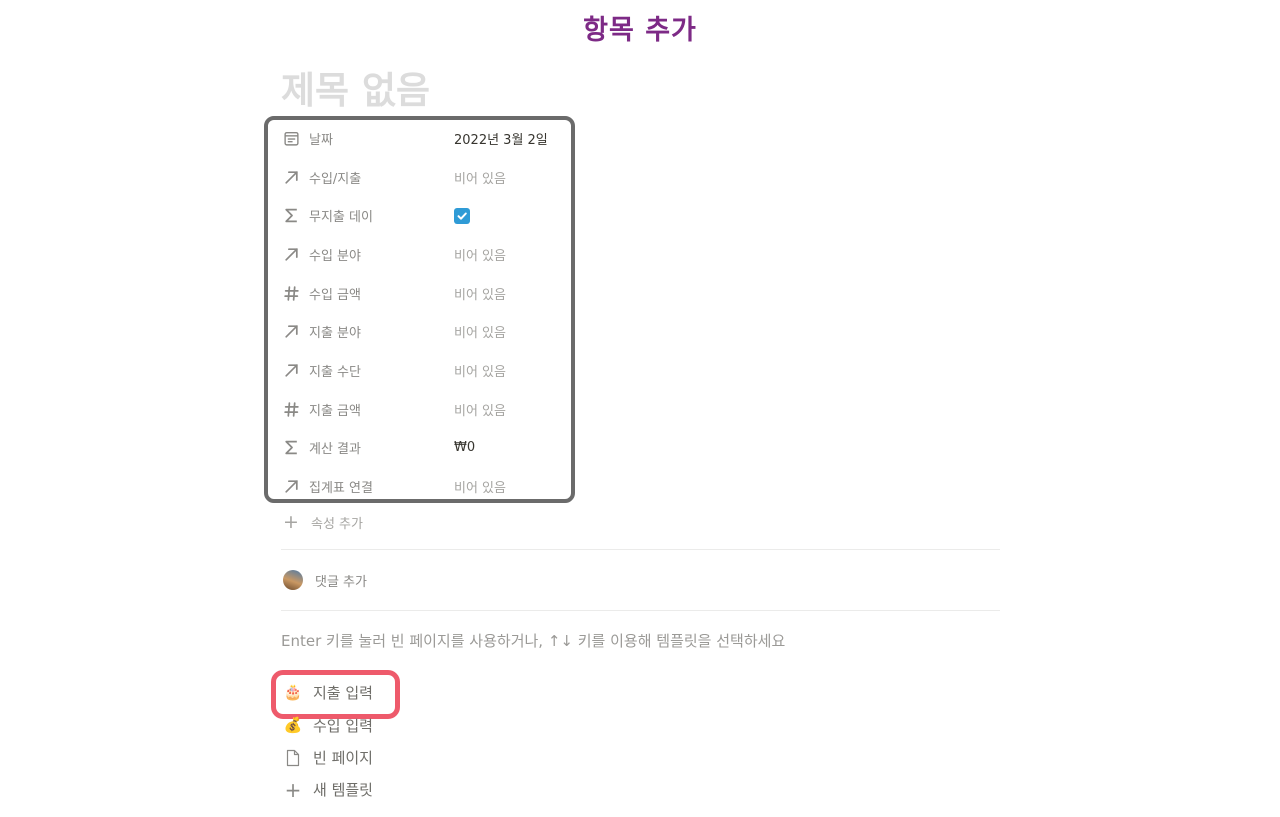 This screenshot has height=817, width=1280. What do you see at coordinates (464, 447) in the screenshot?
I see `property-value: ₩0` at bounding box center [464, 447].